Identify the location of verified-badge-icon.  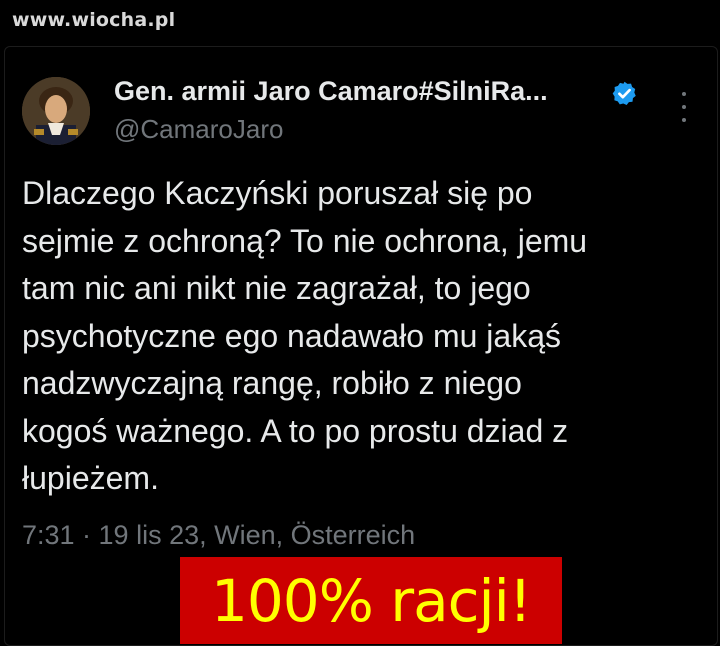
(624, 93).